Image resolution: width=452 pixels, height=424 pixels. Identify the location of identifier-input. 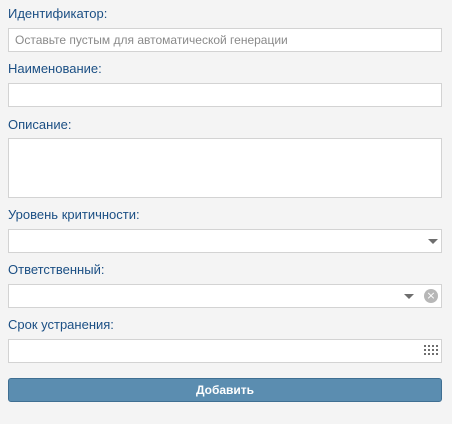
(225, 40).